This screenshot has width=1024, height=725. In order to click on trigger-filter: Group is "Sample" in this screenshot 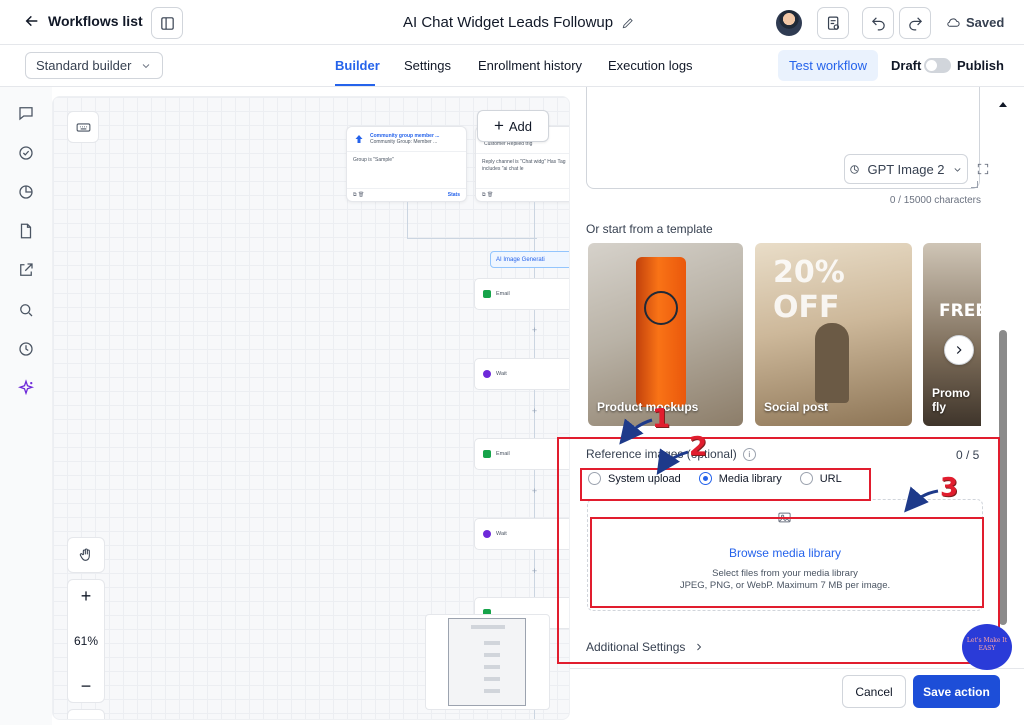, I will do `click(406, 159)`.